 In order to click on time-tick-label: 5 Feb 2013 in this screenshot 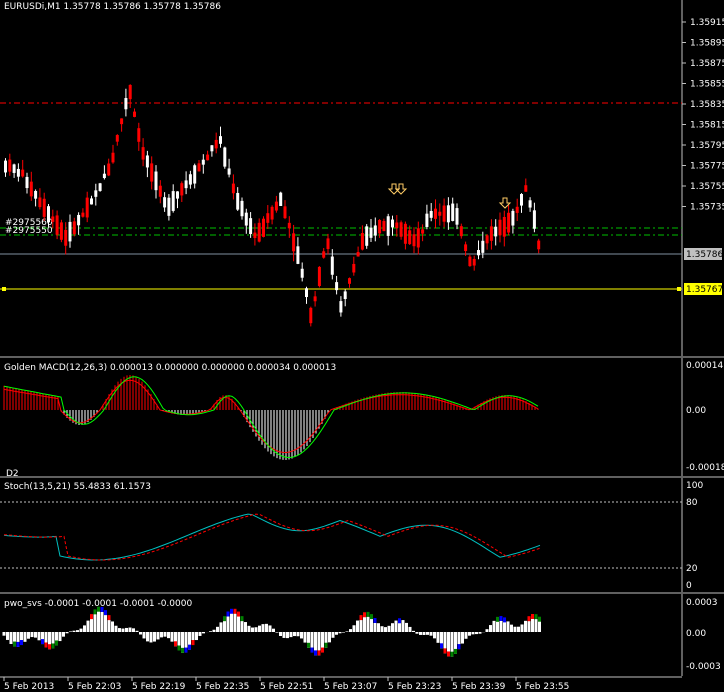, I will do `click(29, 687)`.